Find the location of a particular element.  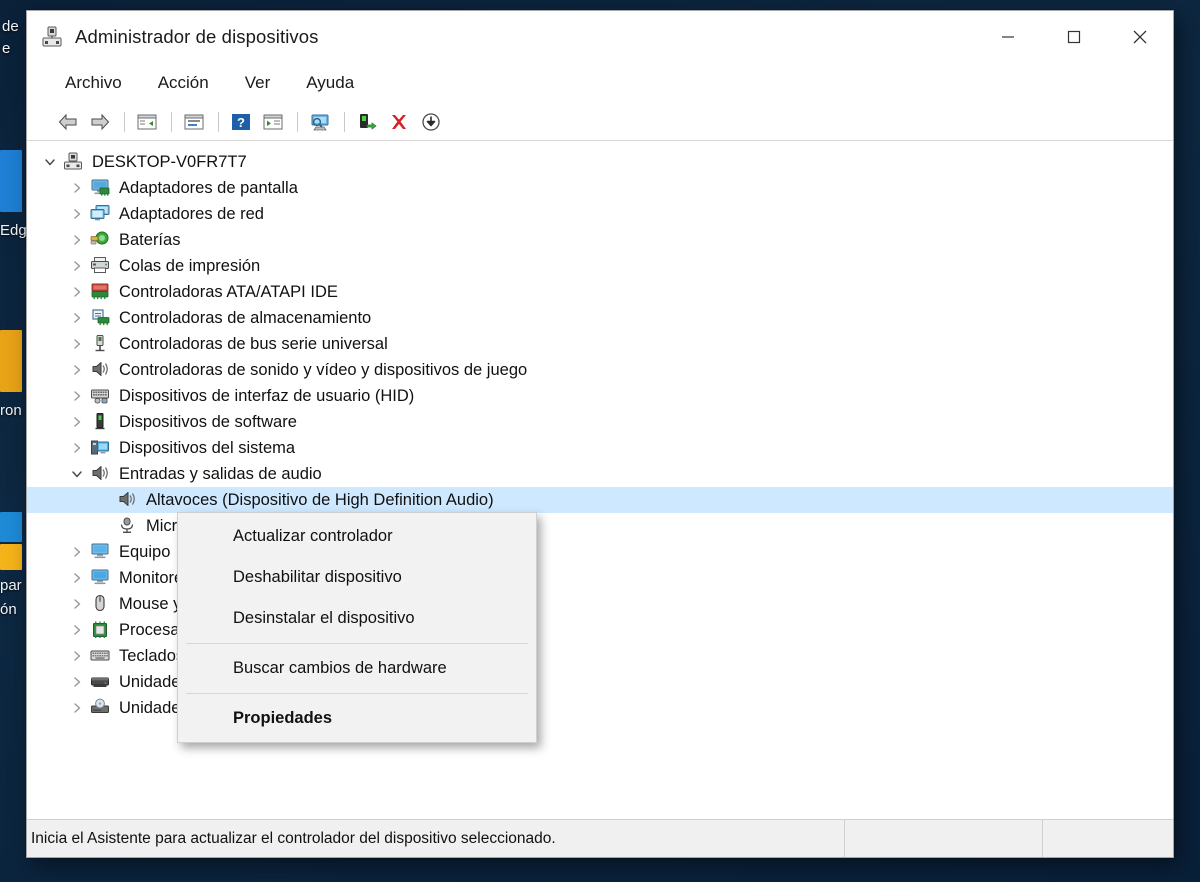

forward-arrow-icon is located at coordinates (100, 122).